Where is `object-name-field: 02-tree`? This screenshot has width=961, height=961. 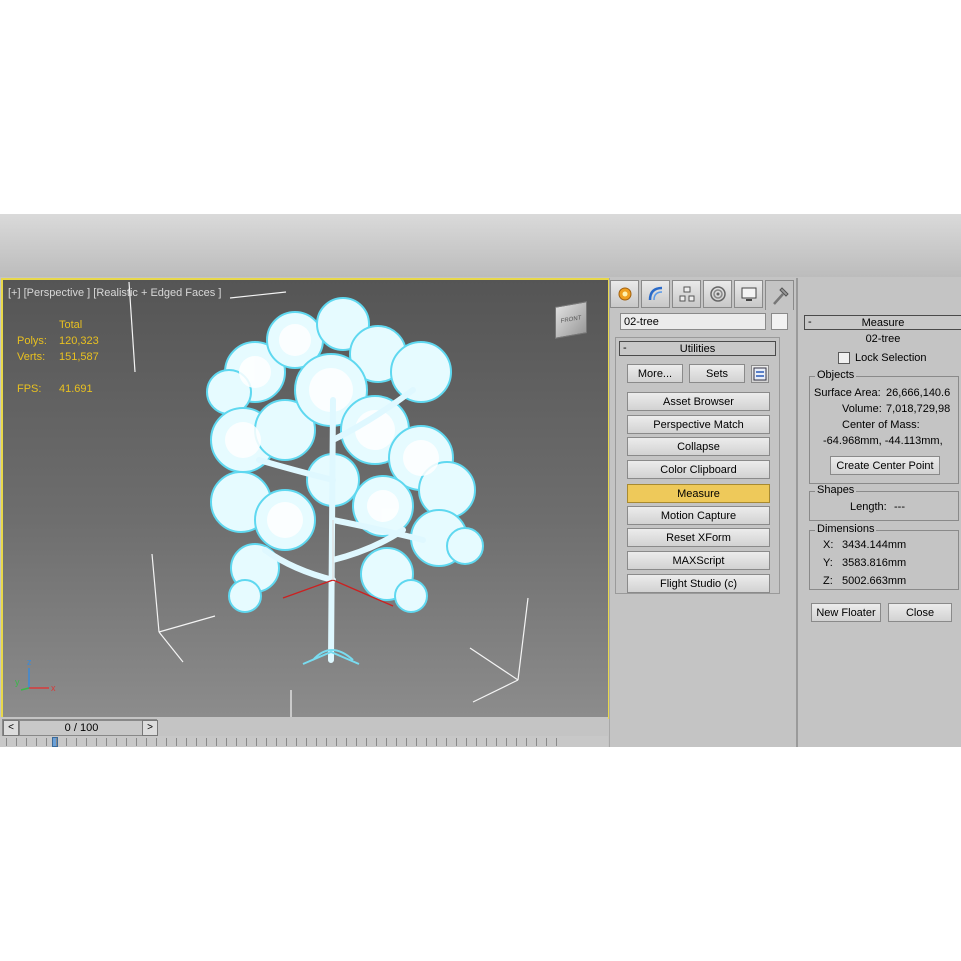
object-name-field: 02-tree is located at coordinates (693, 321).